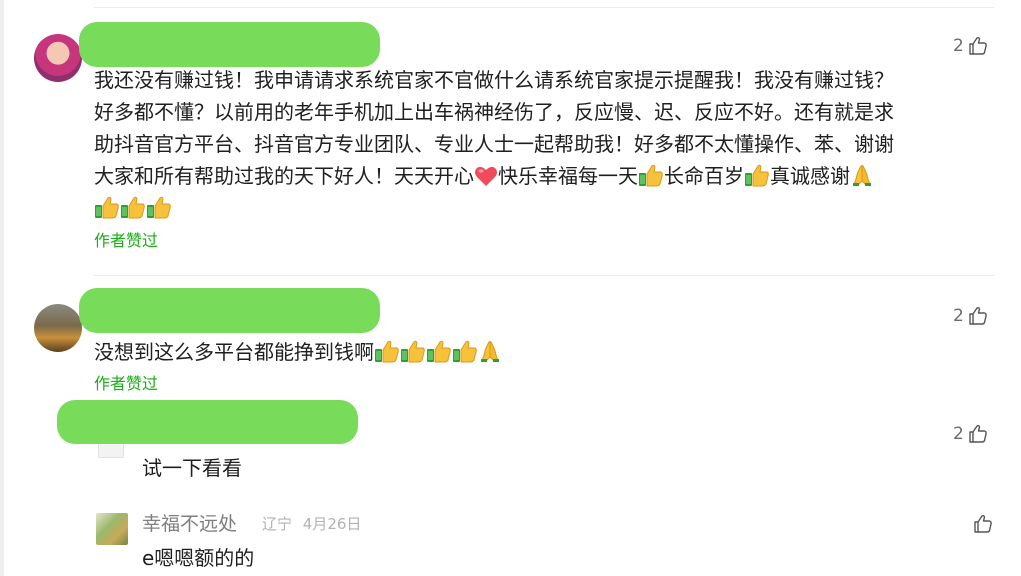 This screenshot has height=576, width=1021. I want to click on comment-fragment: 大家和所有帮助过我的天下好人！天天开心, so click(284, 176).